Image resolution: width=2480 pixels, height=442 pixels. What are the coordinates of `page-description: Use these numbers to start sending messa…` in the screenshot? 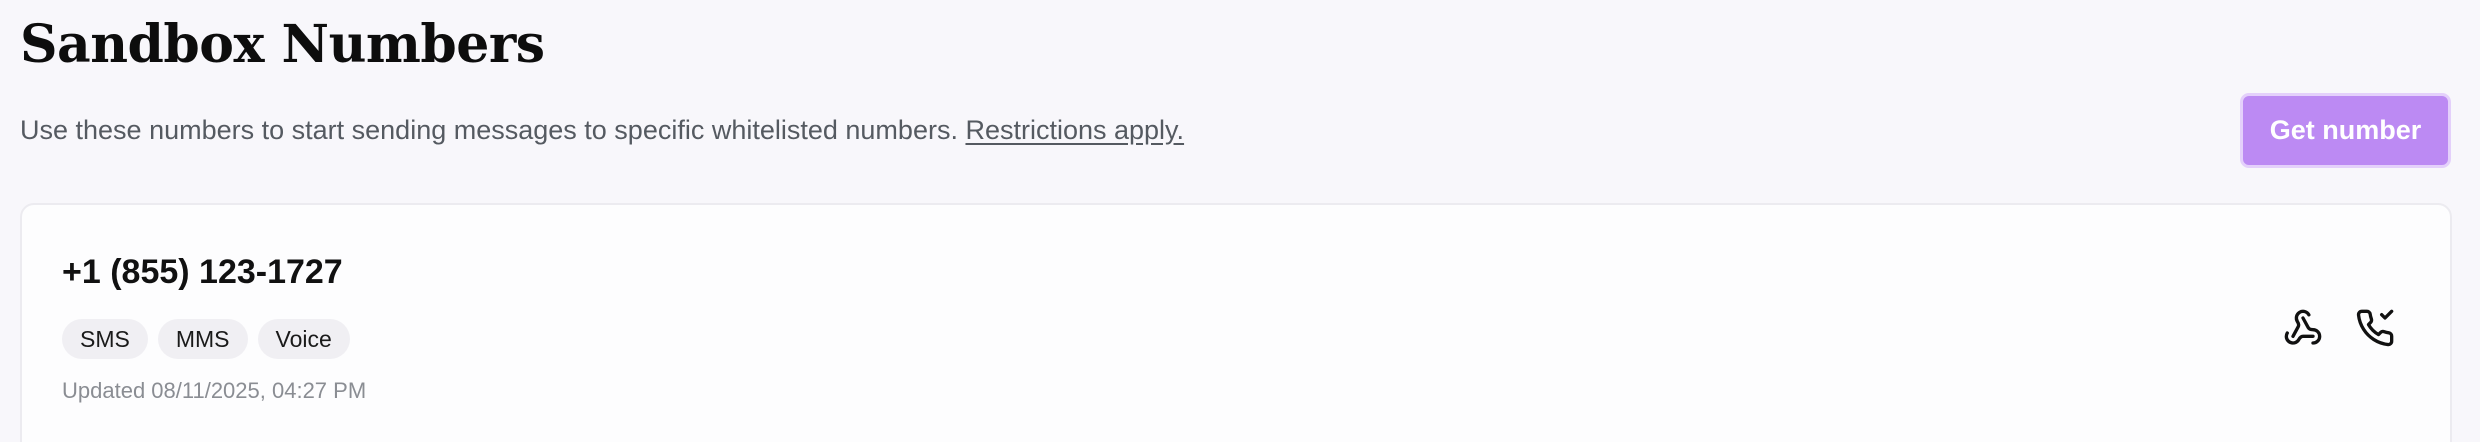 It's located at (602, 130).